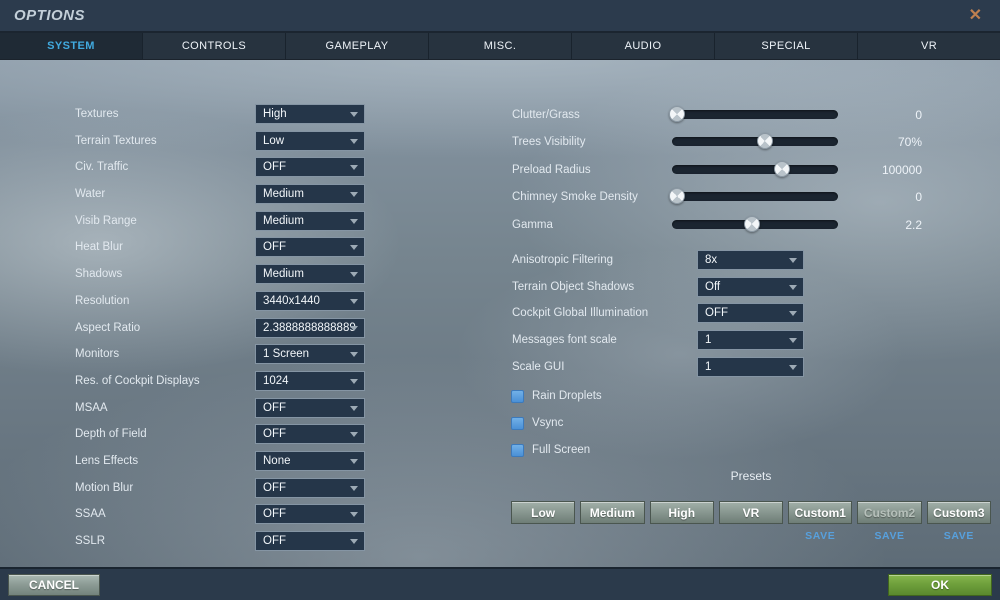 Image resolution: width=1000 pixels, height=600 pixels. What do you see at coordinates (750, 260) in the screenshot?
I see `anisotropic-filtering-dropdown: 8x` at bounding box center [750, 260].